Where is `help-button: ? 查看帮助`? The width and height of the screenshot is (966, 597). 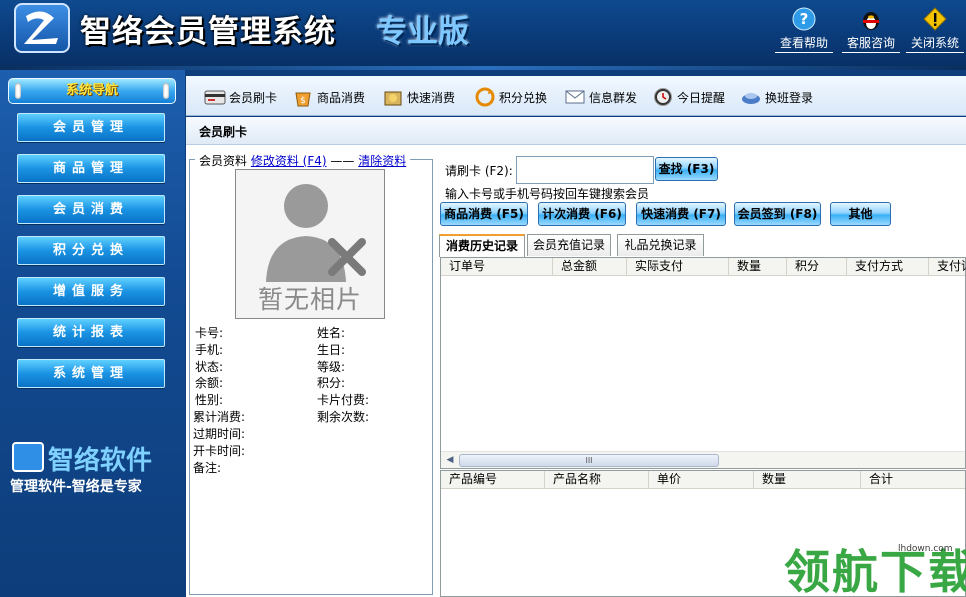 help-button: ? 查看帮助 is located at coordinates (804, 31).